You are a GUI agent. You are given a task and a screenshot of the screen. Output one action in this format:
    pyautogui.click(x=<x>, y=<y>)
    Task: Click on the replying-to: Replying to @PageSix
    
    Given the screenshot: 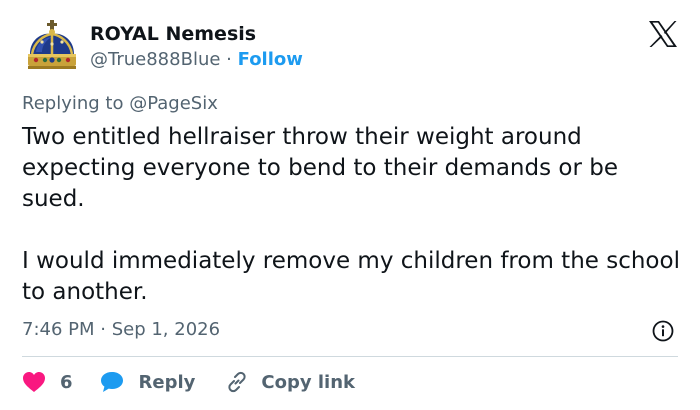 What is the action you would take?
    pyautogui.click(x=120, y=104)
    